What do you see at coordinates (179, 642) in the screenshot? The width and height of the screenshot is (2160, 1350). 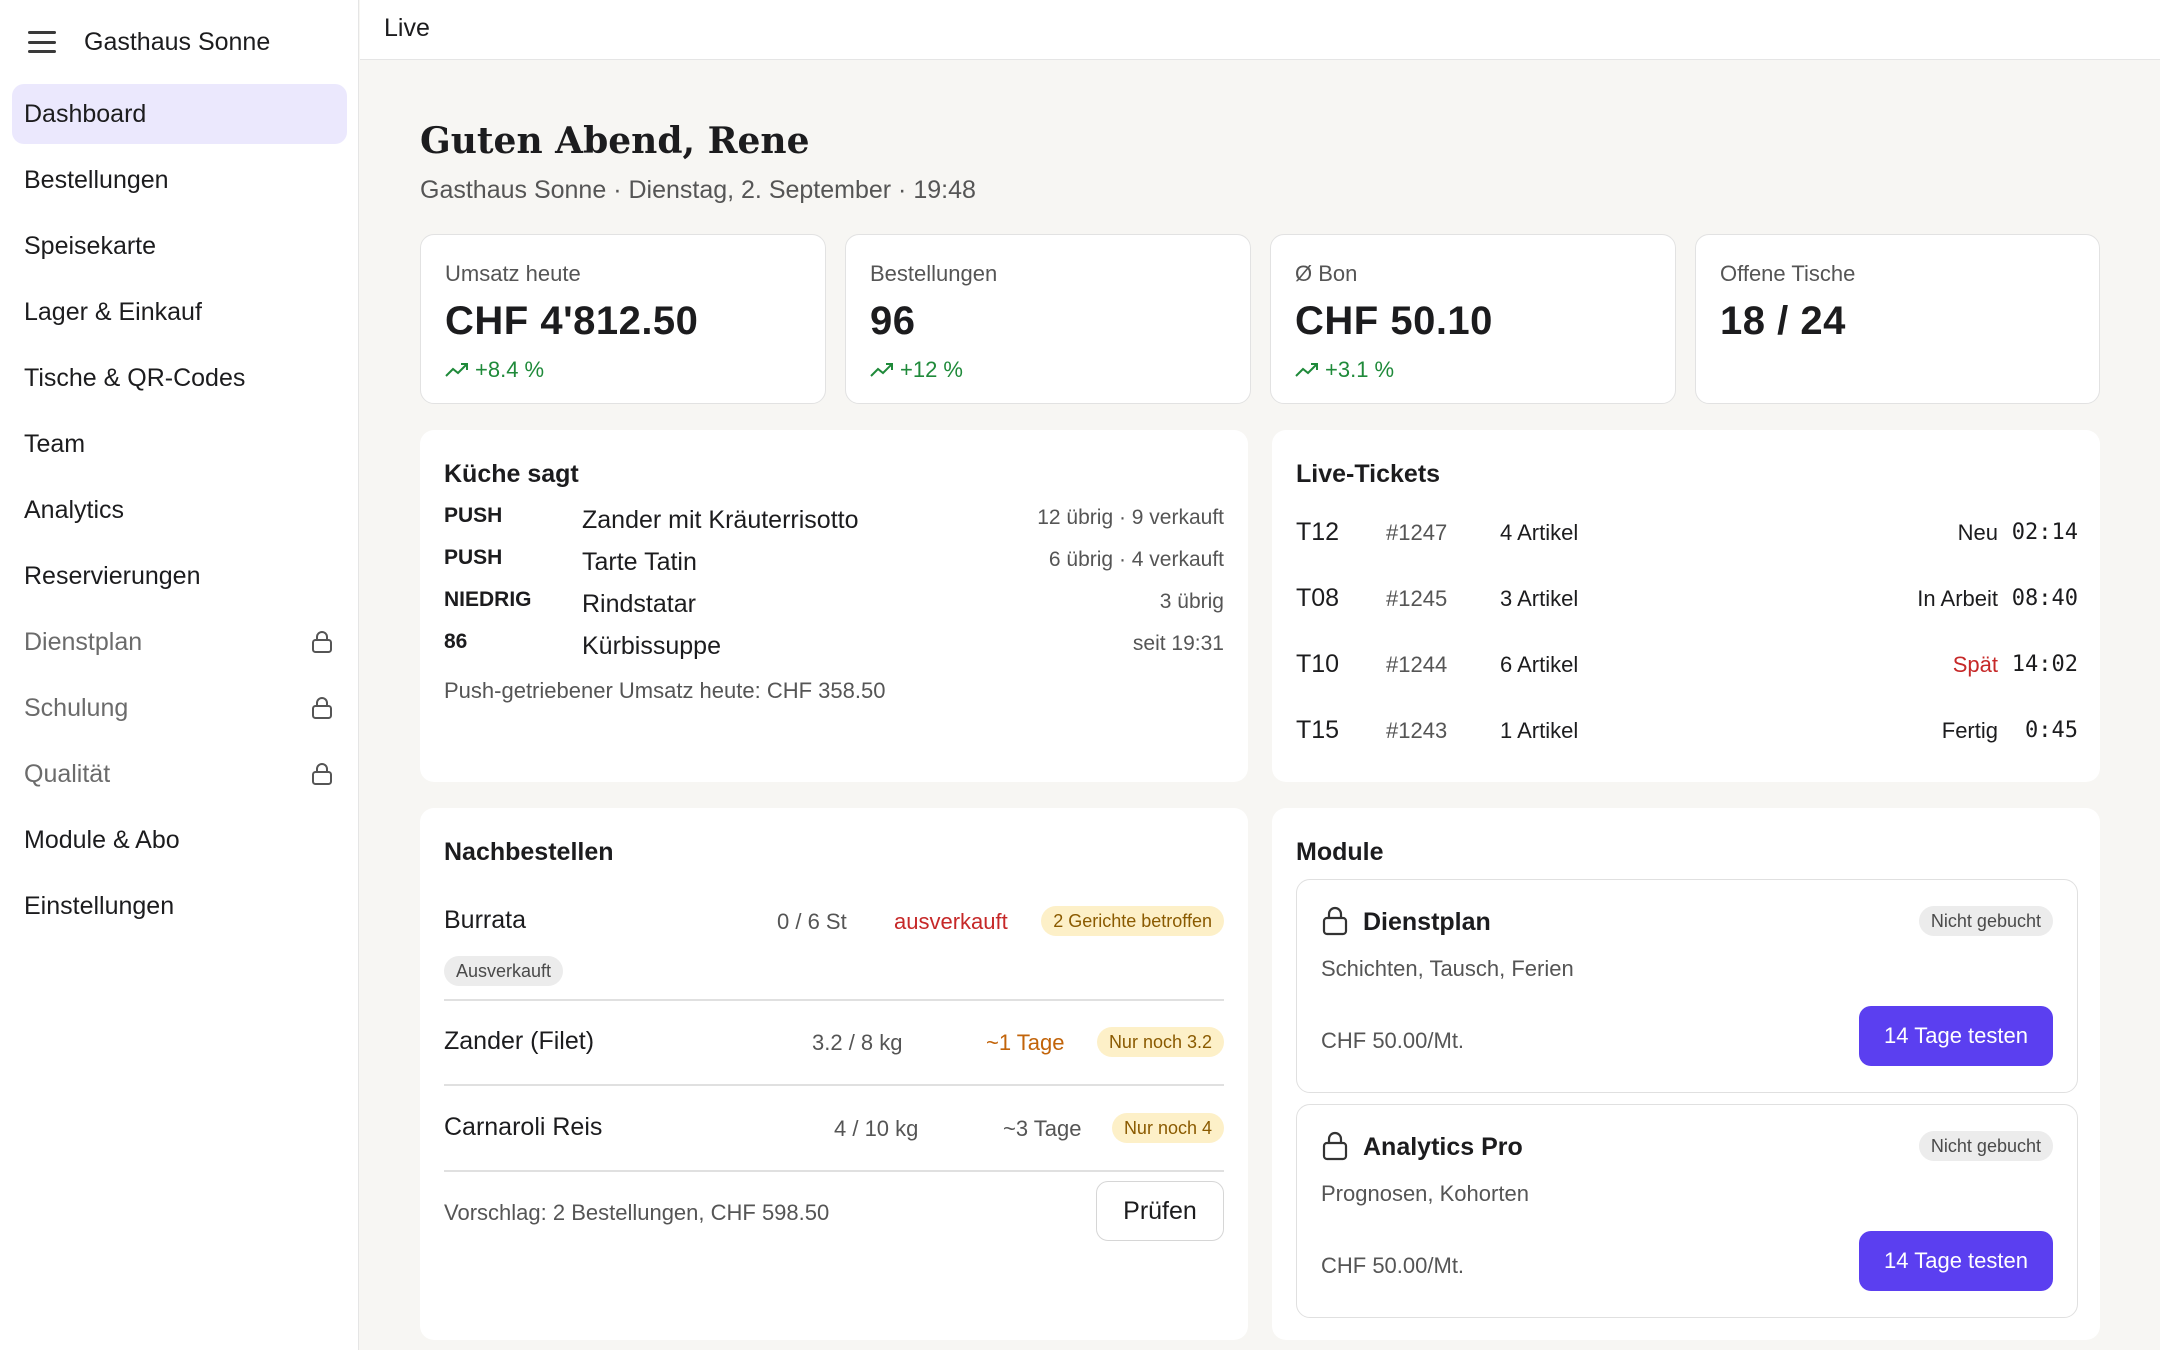 I see `sidebar-item-dienstplan: Dienstplan` at bounding box center [179, 642].